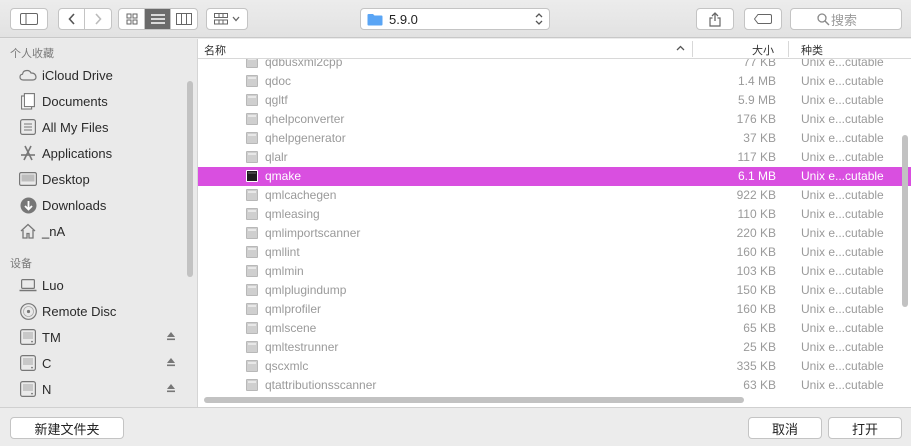 The image size is (911, 446). I want to click on table-row: qdoc 1.4 MB Unix e...cutable, so click(554, 81).